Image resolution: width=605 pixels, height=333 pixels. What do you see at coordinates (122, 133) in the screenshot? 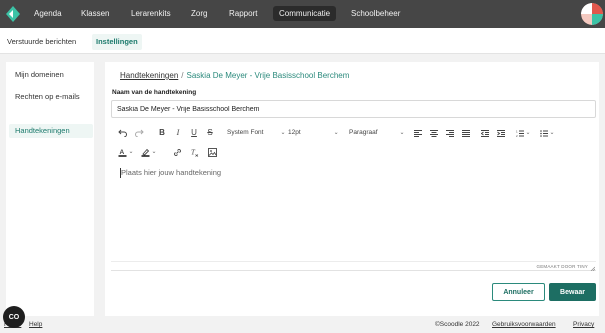
I see `undo-icon` at bounding box center [122, 133].